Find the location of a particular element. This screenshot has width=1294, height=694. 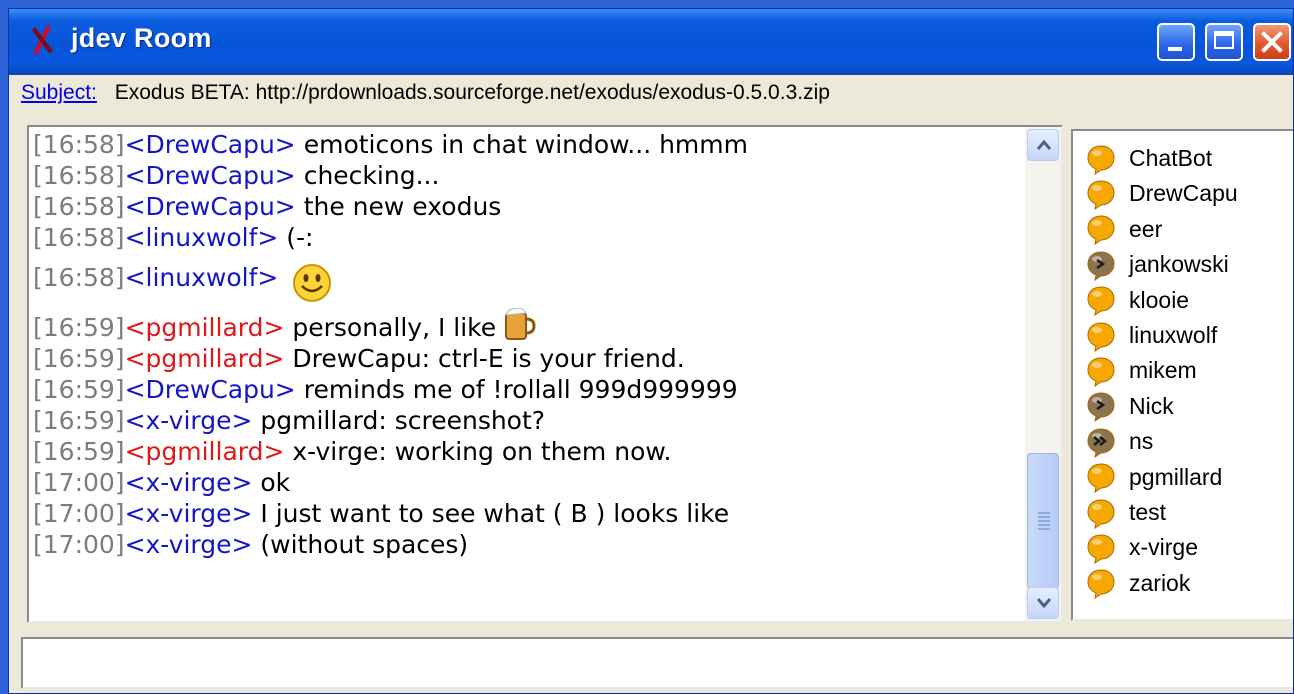

roster-item: klooie is located at coordinates (1137, 300).